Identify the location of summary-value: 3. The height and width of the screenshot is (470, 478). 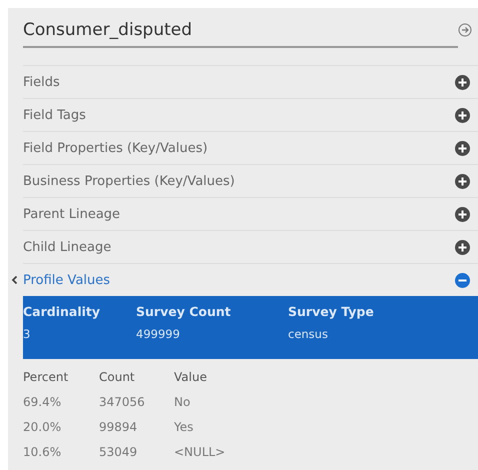
(27, 334).